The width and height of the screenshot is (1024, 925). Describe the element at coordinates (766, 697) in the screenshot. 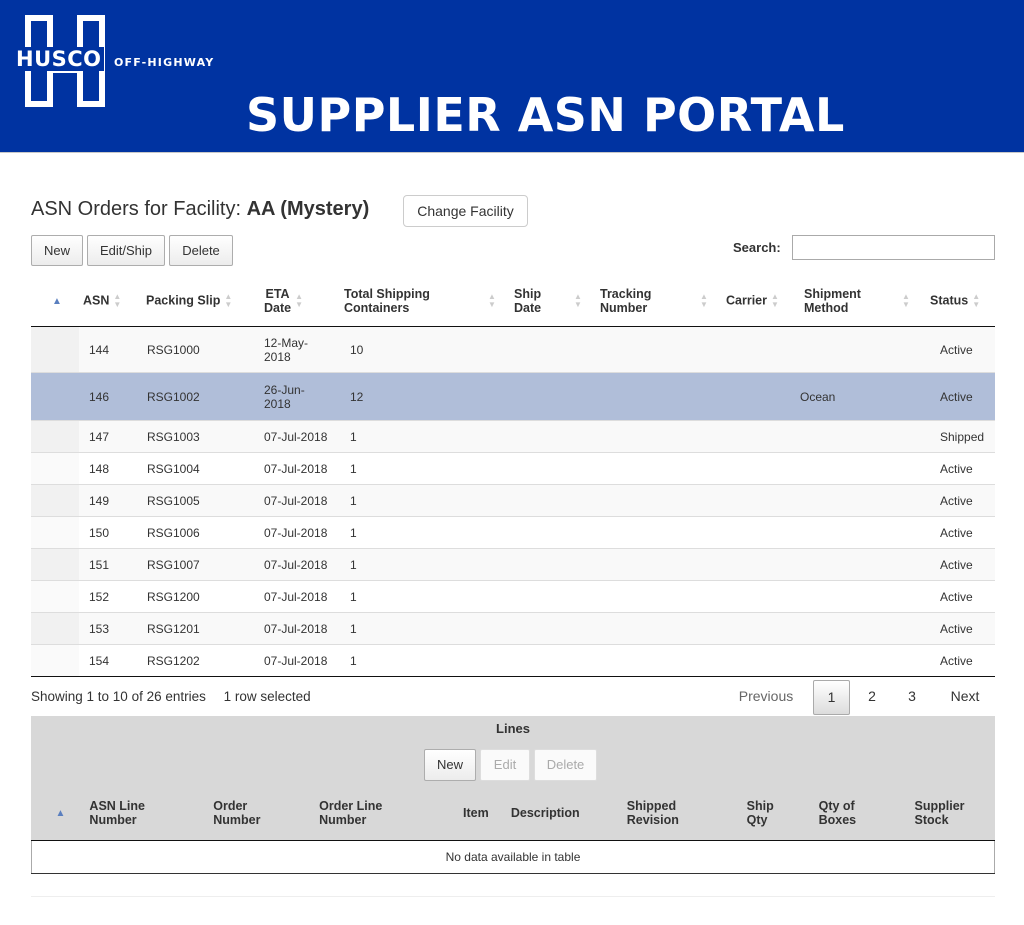

I see `pagination-previous: Previous` at that location.